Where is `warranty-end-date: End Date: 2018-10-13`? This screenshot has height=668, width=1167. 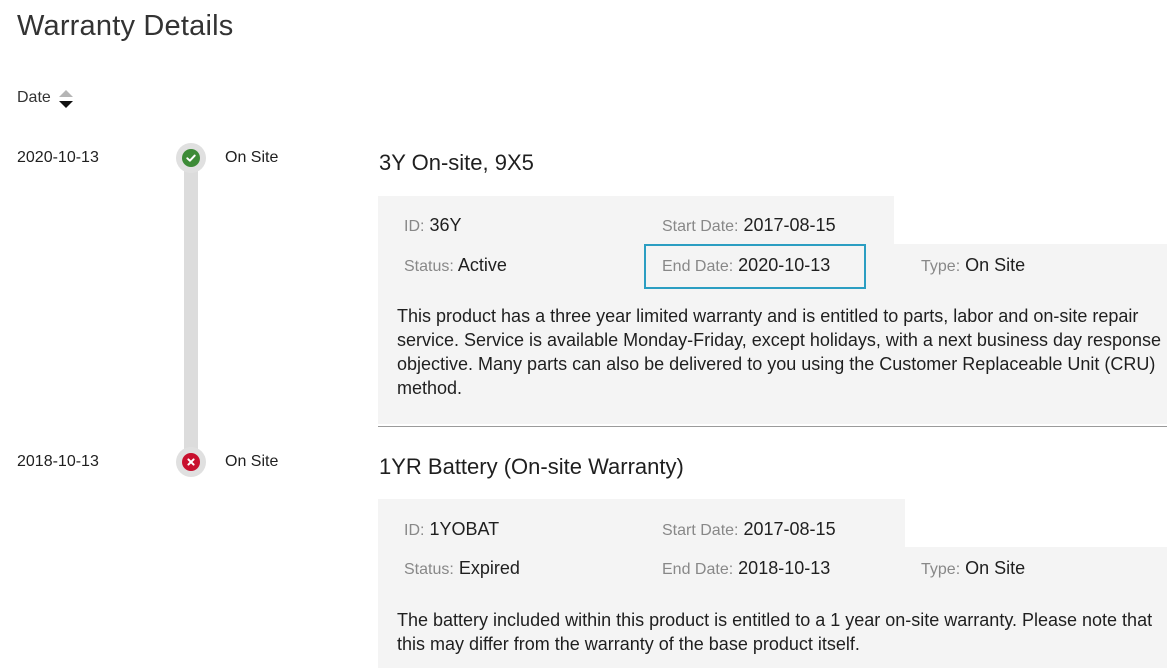
warranty-end-date: End Date: 2018-10-13 is located at coordinates (746, 568).